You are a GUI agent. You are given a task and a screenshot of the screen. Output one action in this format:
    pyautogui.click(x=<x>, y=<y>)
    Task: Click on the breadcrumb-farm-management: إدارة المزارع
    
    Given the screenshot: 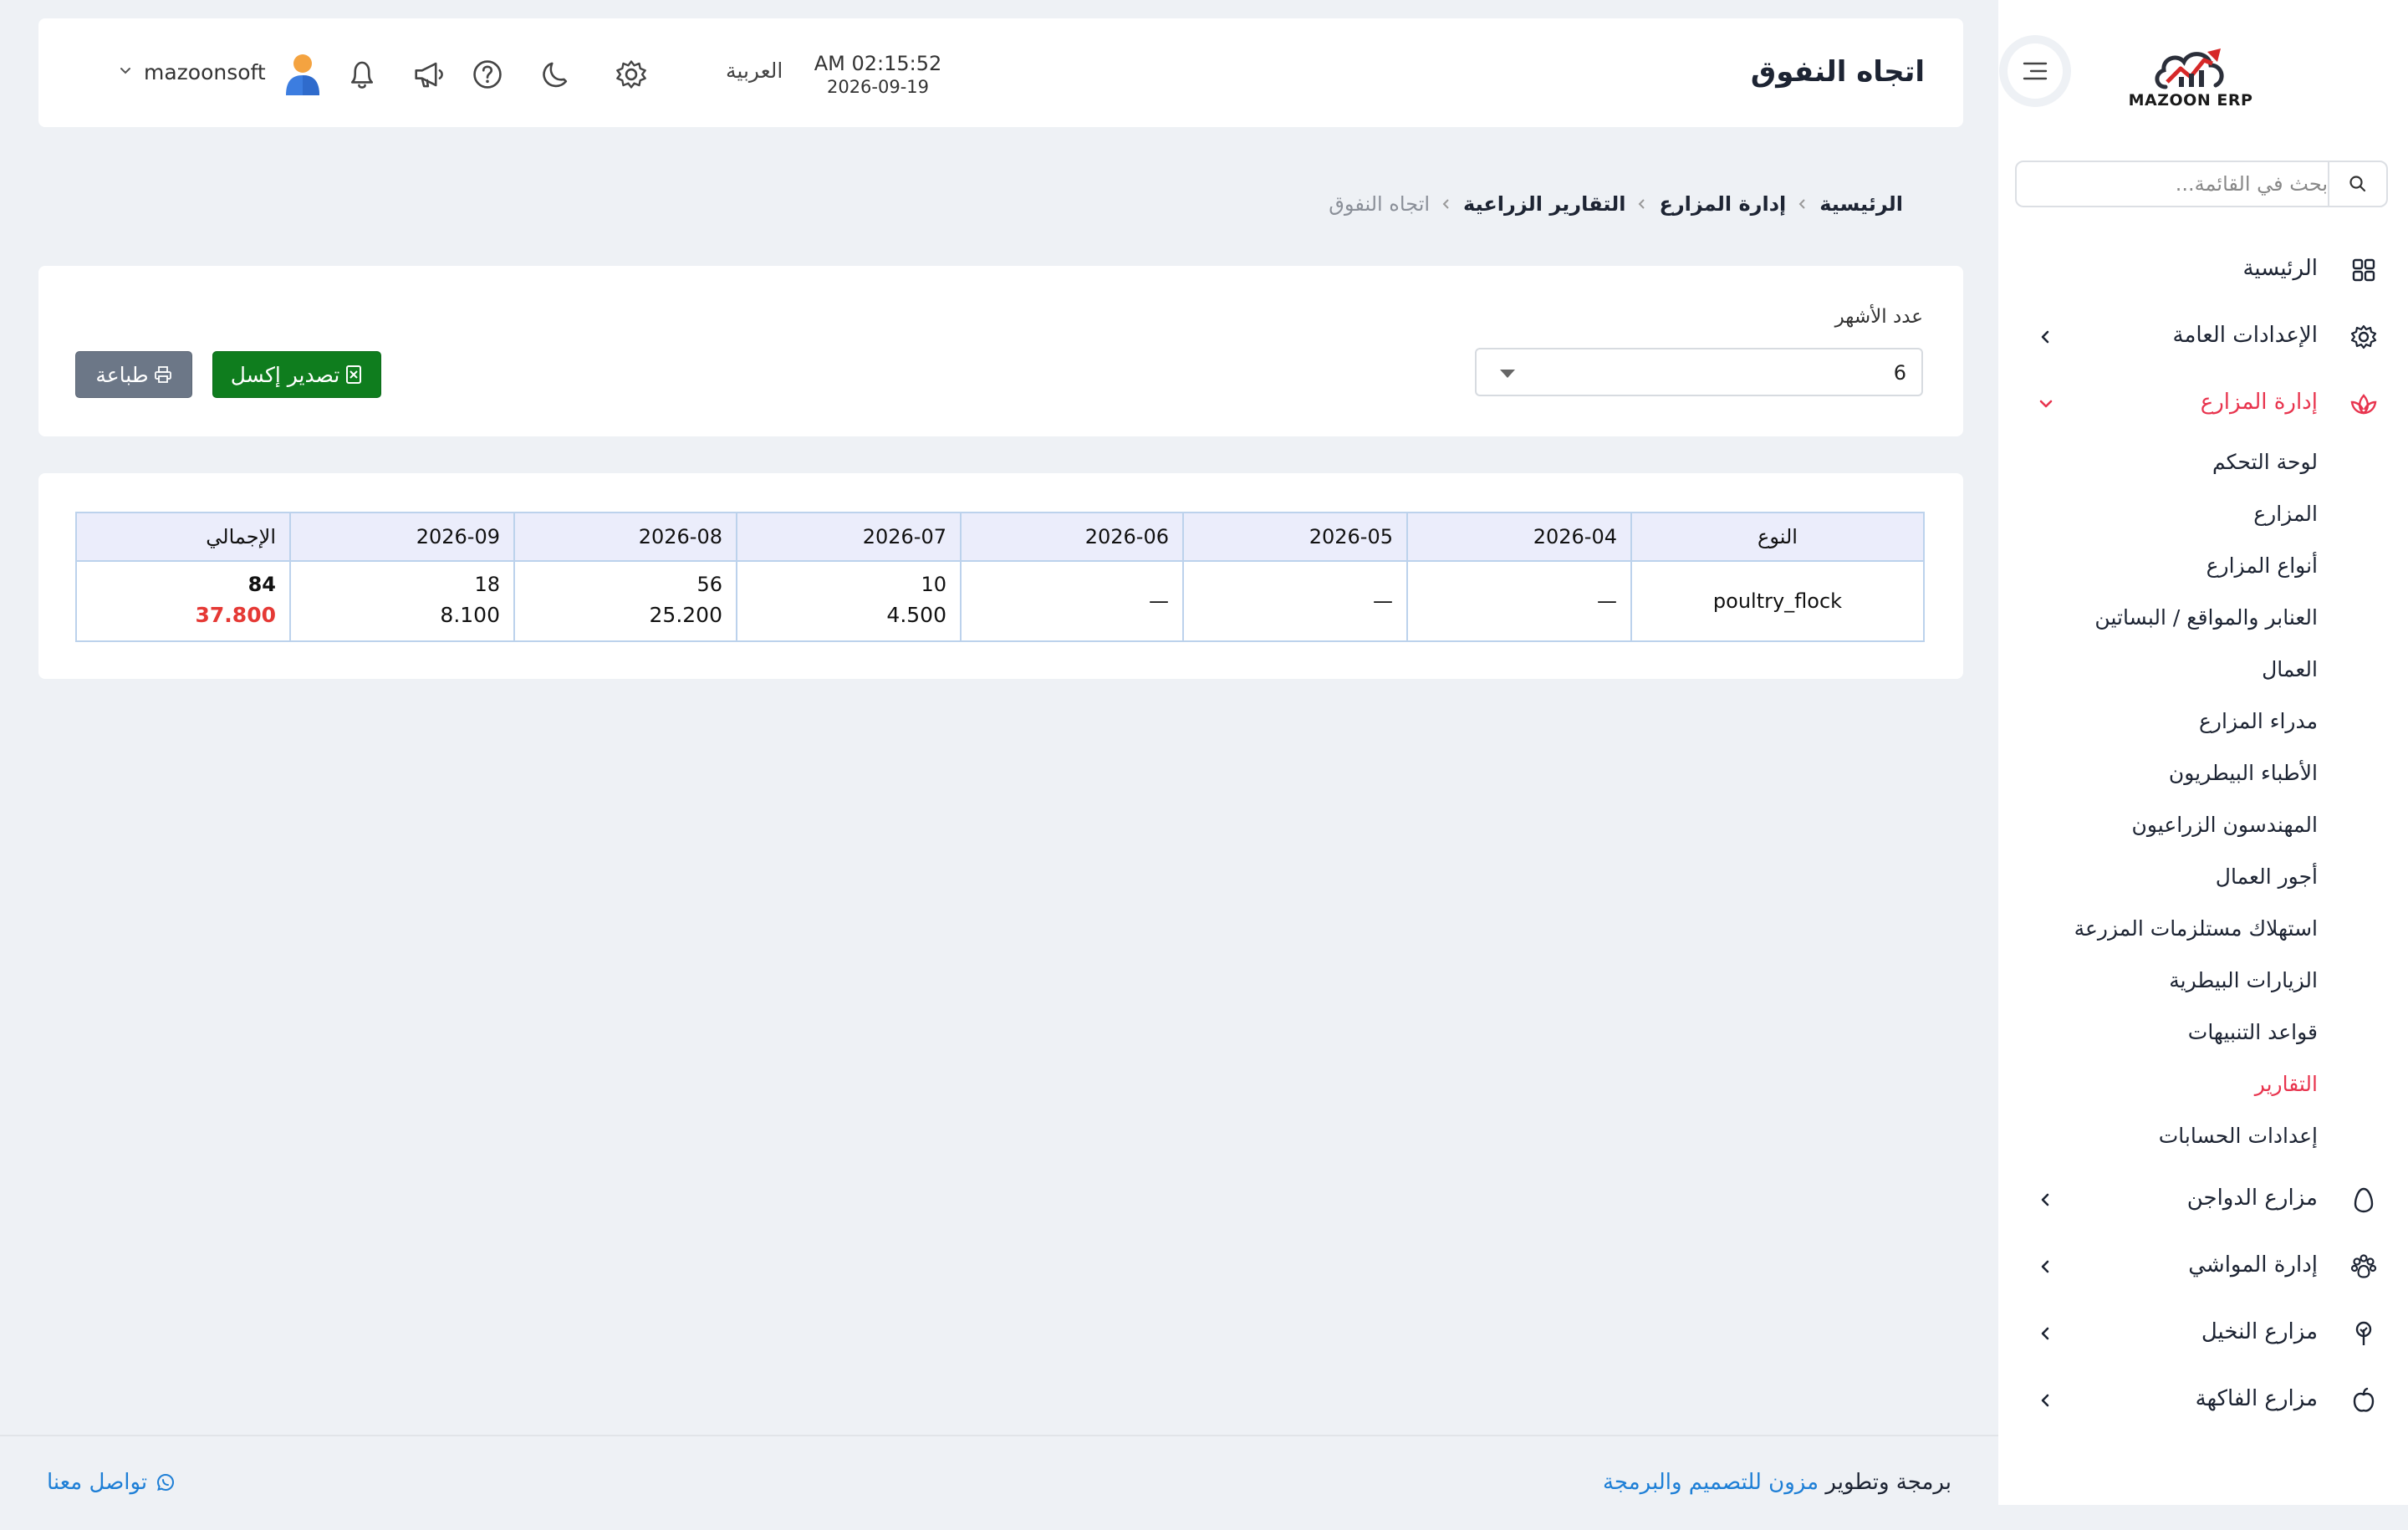 What is the action you would take?
    pyautogui.click(x=1722, y=204)
    